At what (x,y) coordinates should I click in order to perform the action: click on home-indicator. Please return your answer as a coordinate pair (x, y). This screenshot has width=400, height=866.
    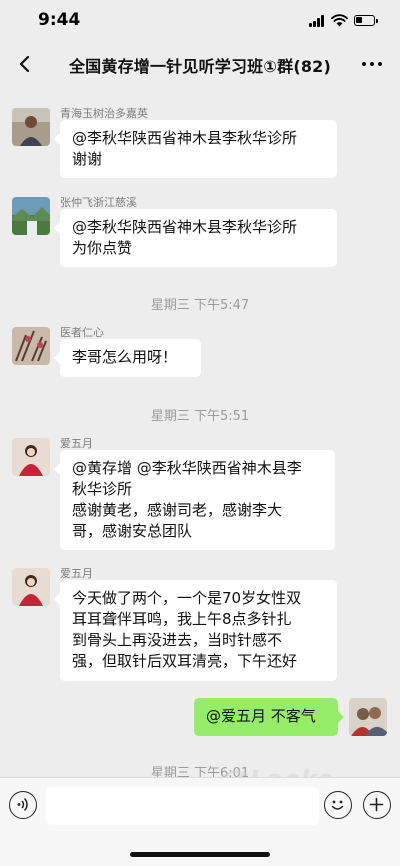
    Looking at the image, I should click on (200, 854).